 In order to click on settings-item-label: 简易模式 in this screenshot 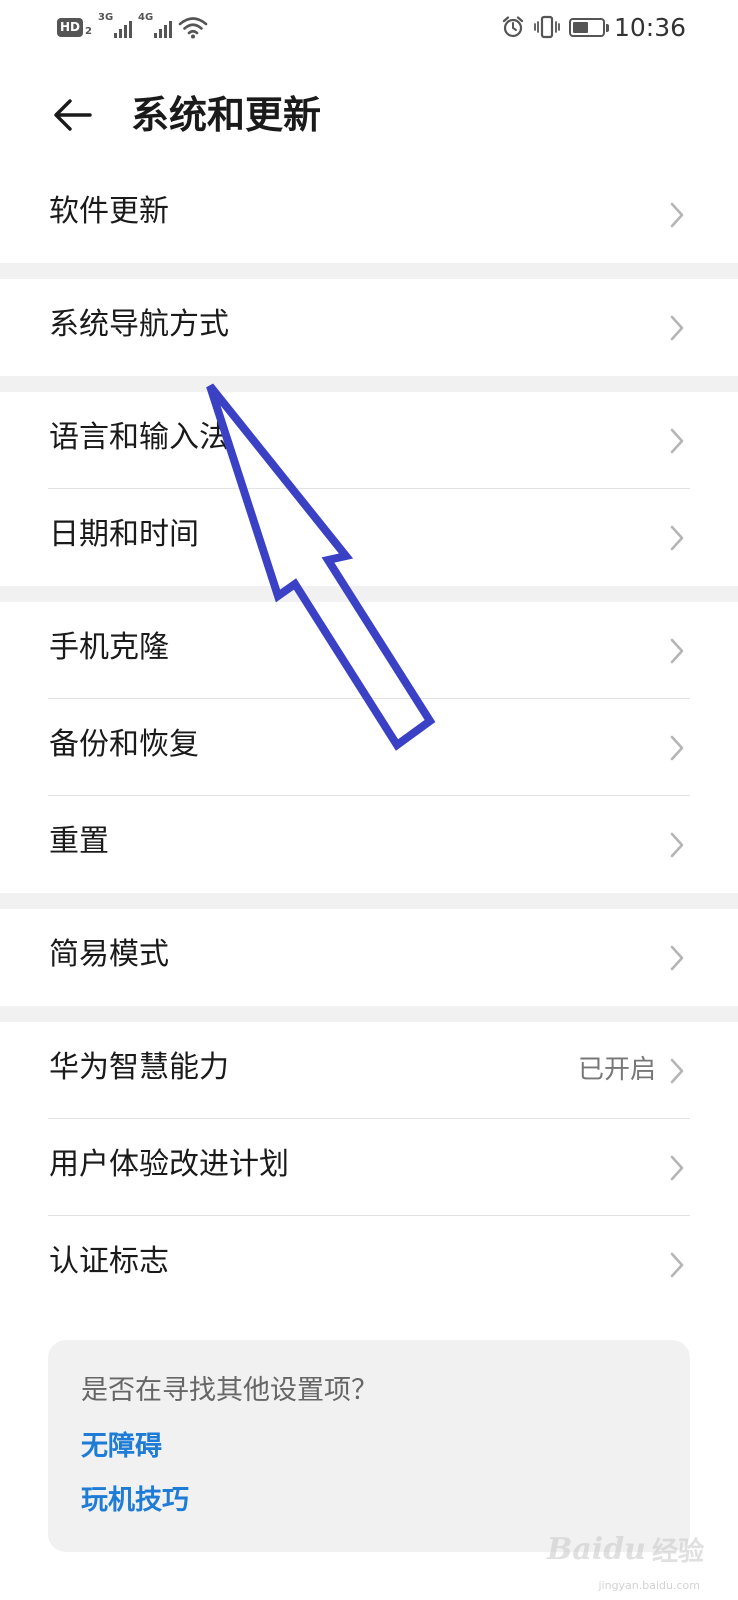, I will do `click(109, 954)`.